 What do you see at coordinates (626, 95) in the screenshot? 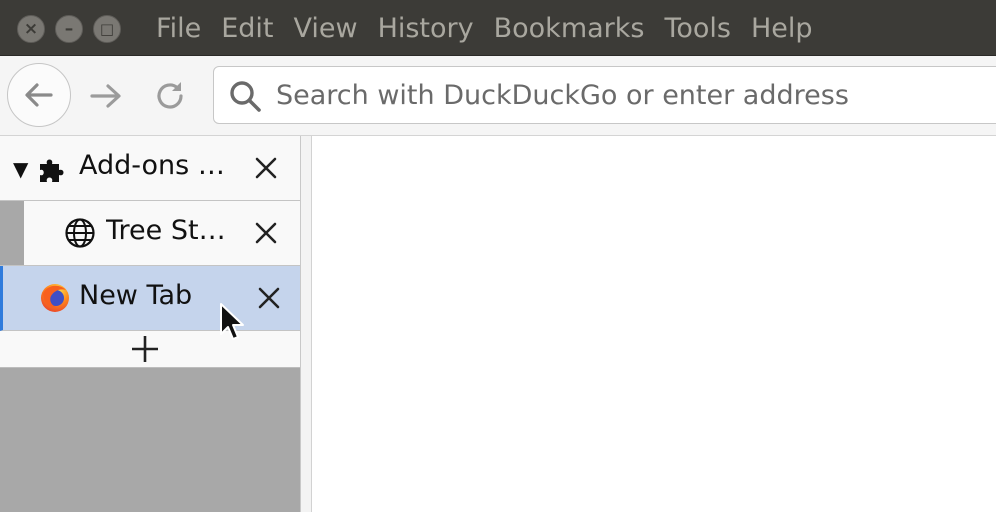
I see `url-input` at bounding box center [626, 95].